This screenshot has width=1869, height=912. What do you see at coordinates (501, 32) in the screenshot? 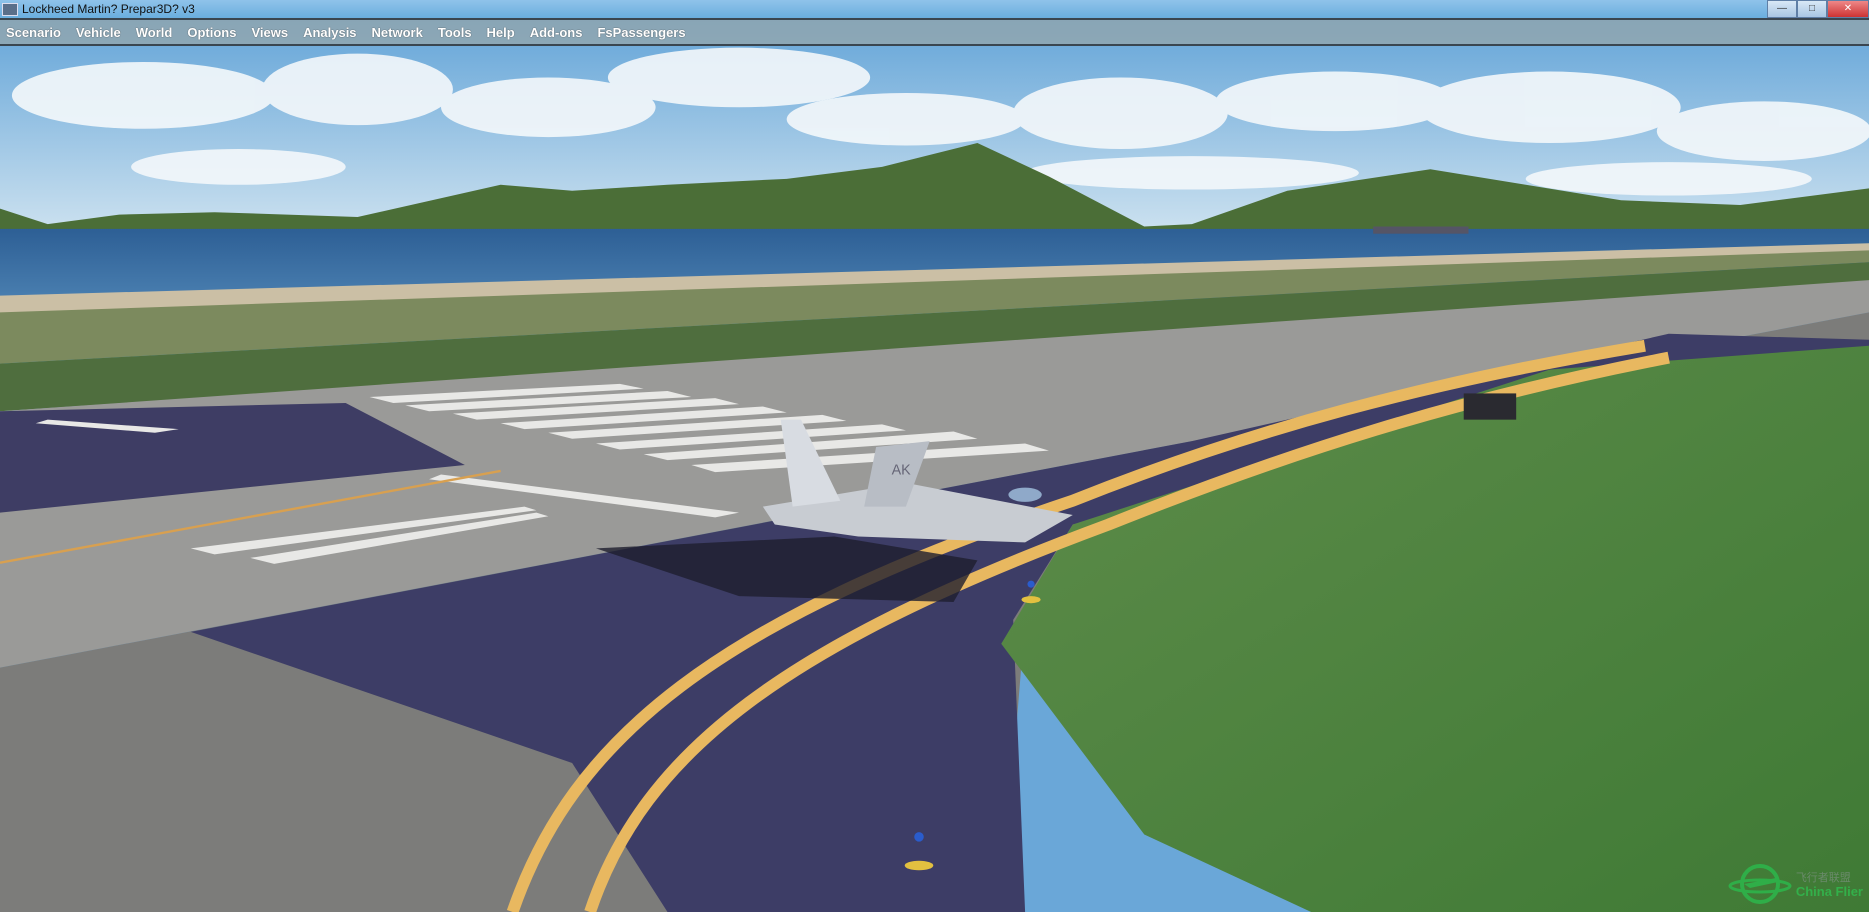
I see `menu-help: Help` at bounding box center [501, 32].